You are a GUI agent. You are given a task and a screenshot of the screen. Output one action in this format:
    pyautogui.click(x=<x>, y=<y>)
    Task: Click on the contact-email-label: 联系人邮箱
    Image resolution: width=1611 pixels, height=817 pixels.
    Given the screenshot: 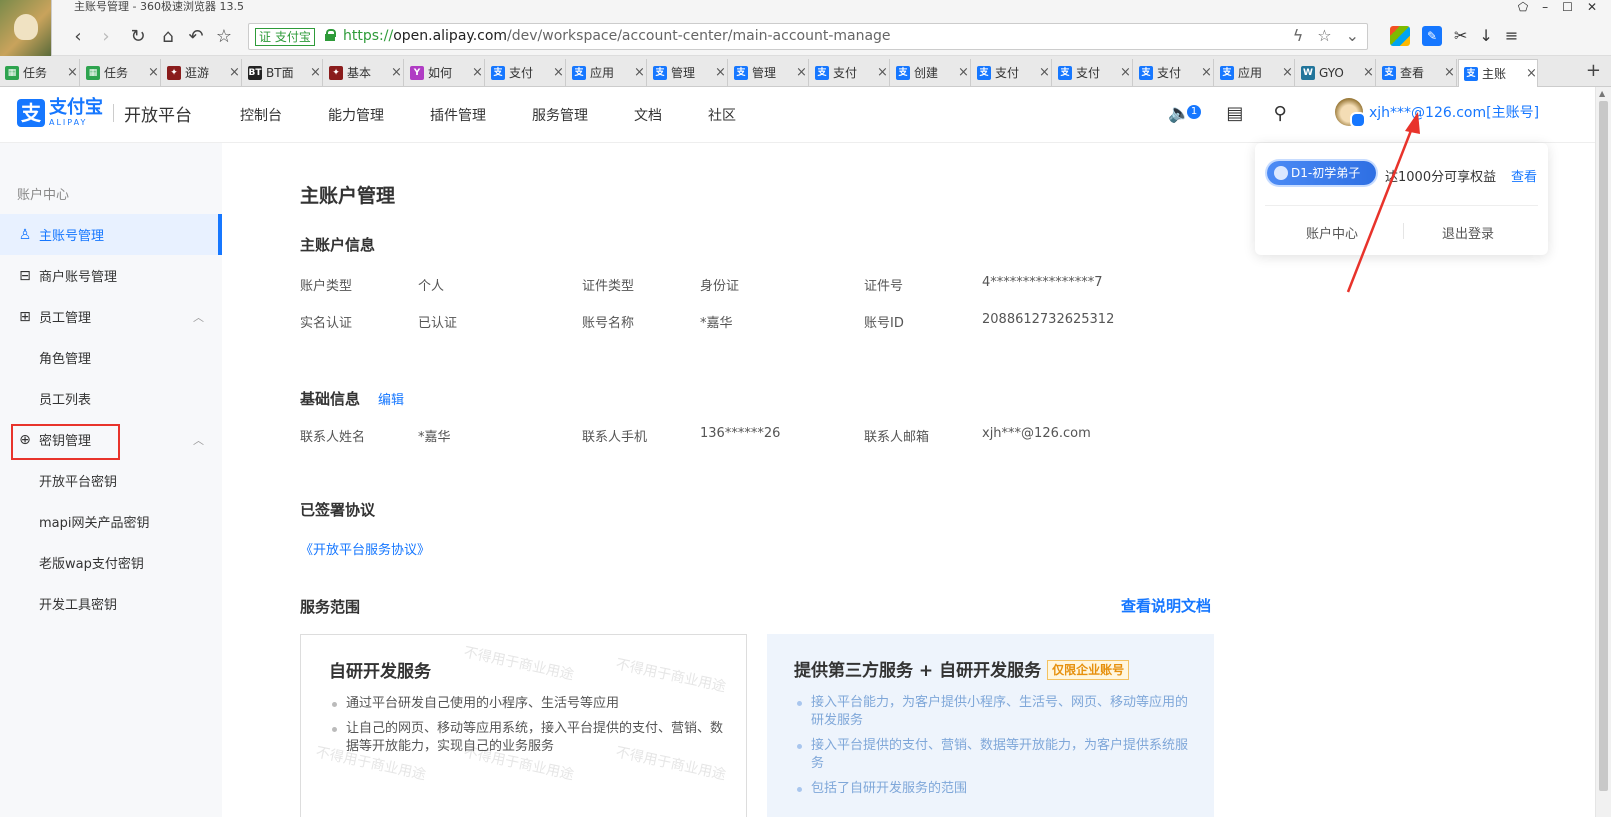 What is the action you would take?
    pyautogui.click(x=897, y=437)
    